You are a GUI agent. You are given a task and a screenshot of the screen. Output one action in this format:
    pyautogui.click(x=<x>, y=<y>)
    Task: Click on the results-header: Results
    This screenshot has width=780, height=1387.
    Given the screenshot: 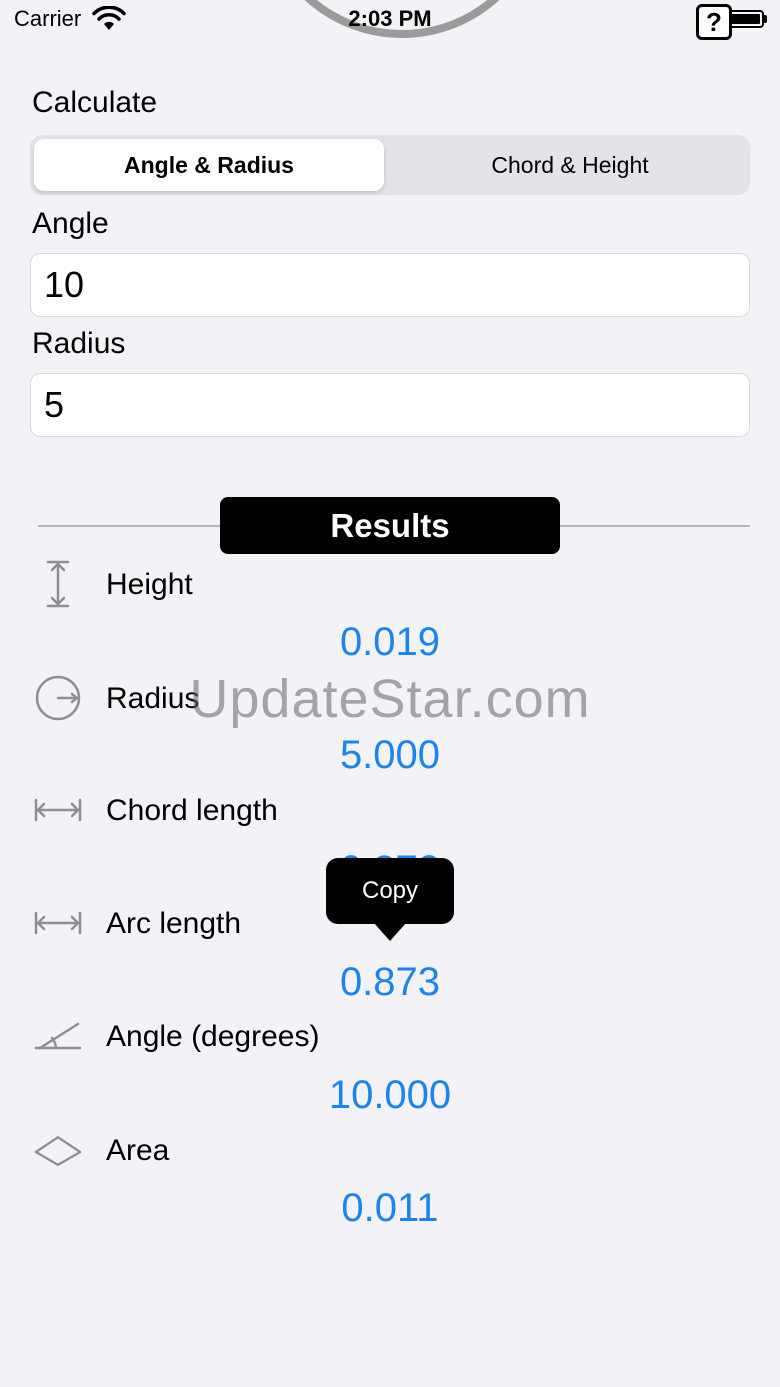 What is the action you would take?
    pyautogui.click(x=390, y=525)
    